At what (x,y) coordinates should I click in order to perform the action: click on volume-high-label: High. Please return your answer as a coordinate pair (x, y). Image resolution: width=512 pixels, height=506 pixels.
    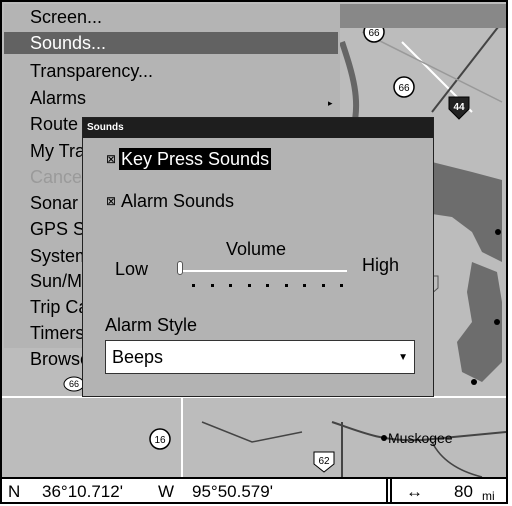
    Looking at the image, I should click on (381, 265).